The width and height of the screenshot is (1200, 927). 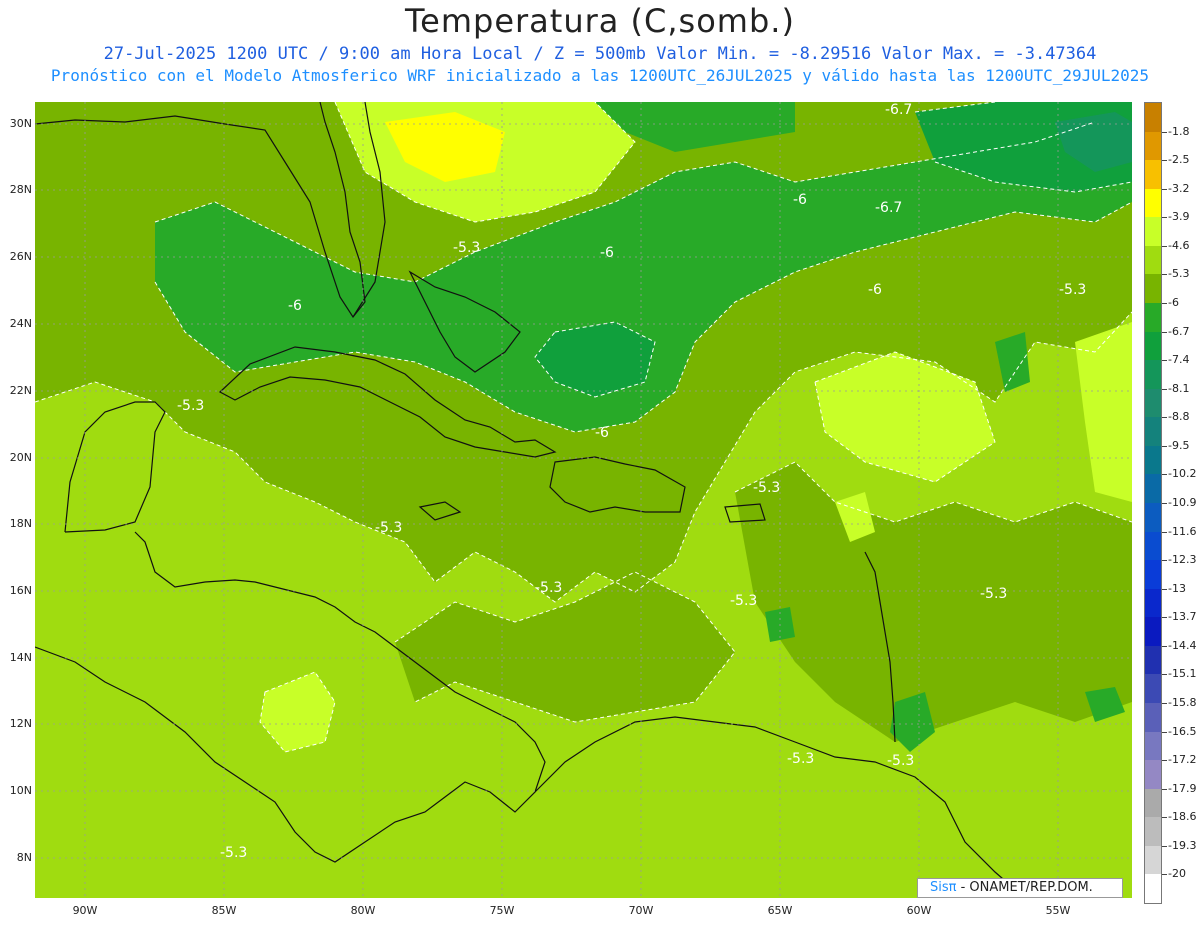 I want to click on lon-label: 85W, so click(x=224, y=910).